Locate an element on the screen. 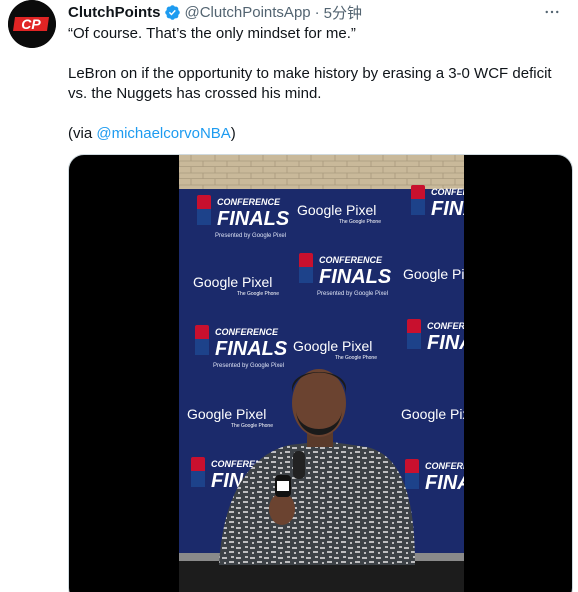 The image size is (578, 592). display-name: ClutchPoints is located at coordinates (114, 12).